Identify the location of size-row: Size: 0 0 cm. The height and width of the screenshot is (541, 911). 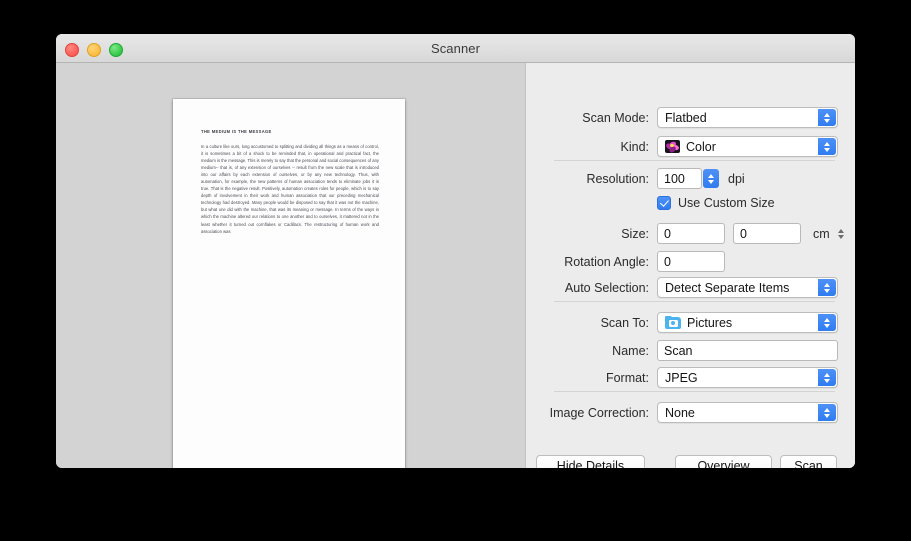
(687, 233).